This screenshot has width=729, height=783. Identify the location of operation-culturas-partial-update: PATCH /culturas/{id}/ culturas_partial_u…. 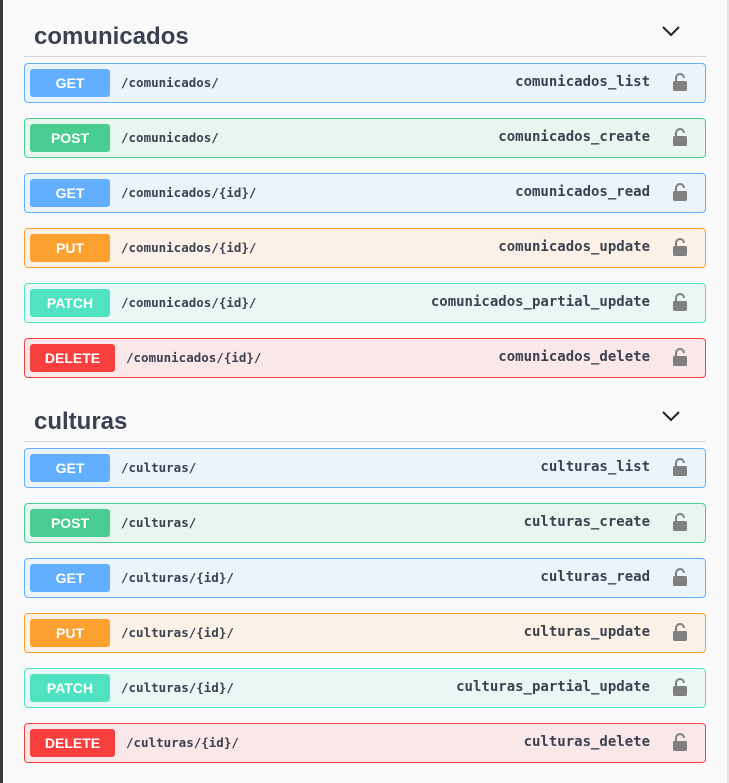
(365, 688).